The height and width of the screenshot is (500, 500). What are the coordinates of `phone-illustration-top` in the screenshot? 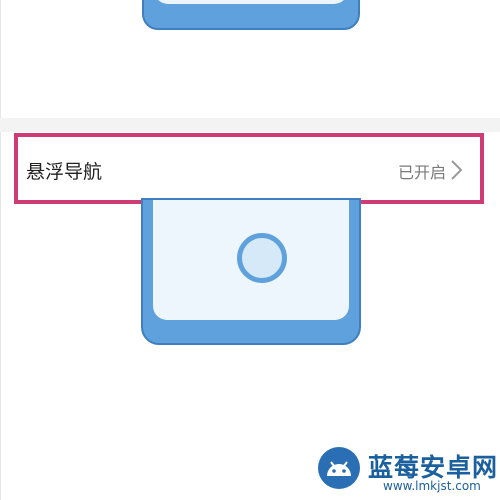 It's located at (251, 15).